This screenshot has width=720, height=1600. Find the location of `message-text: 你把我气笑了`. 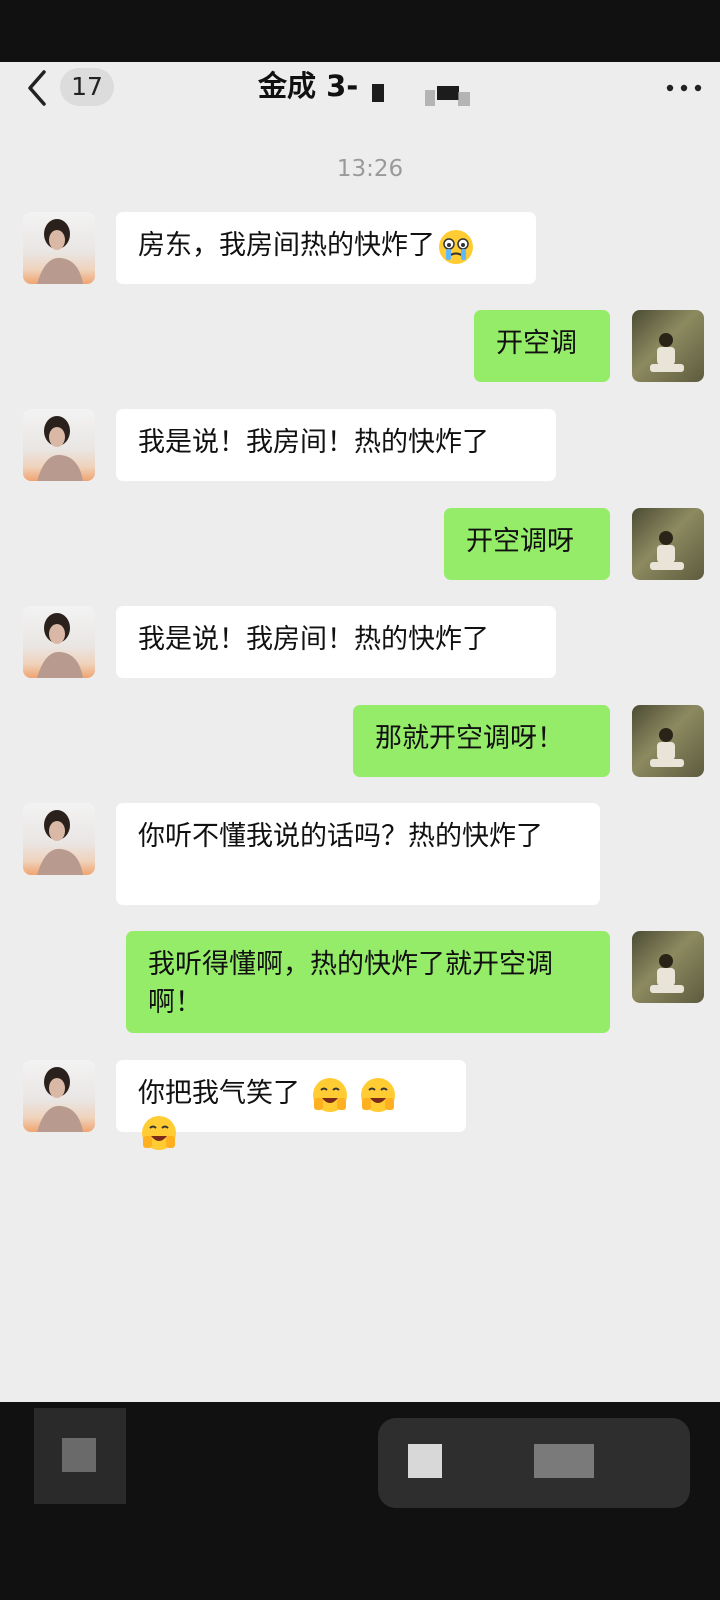

message-text: 你把我气笑了 is located at coordinates (219, 1093).